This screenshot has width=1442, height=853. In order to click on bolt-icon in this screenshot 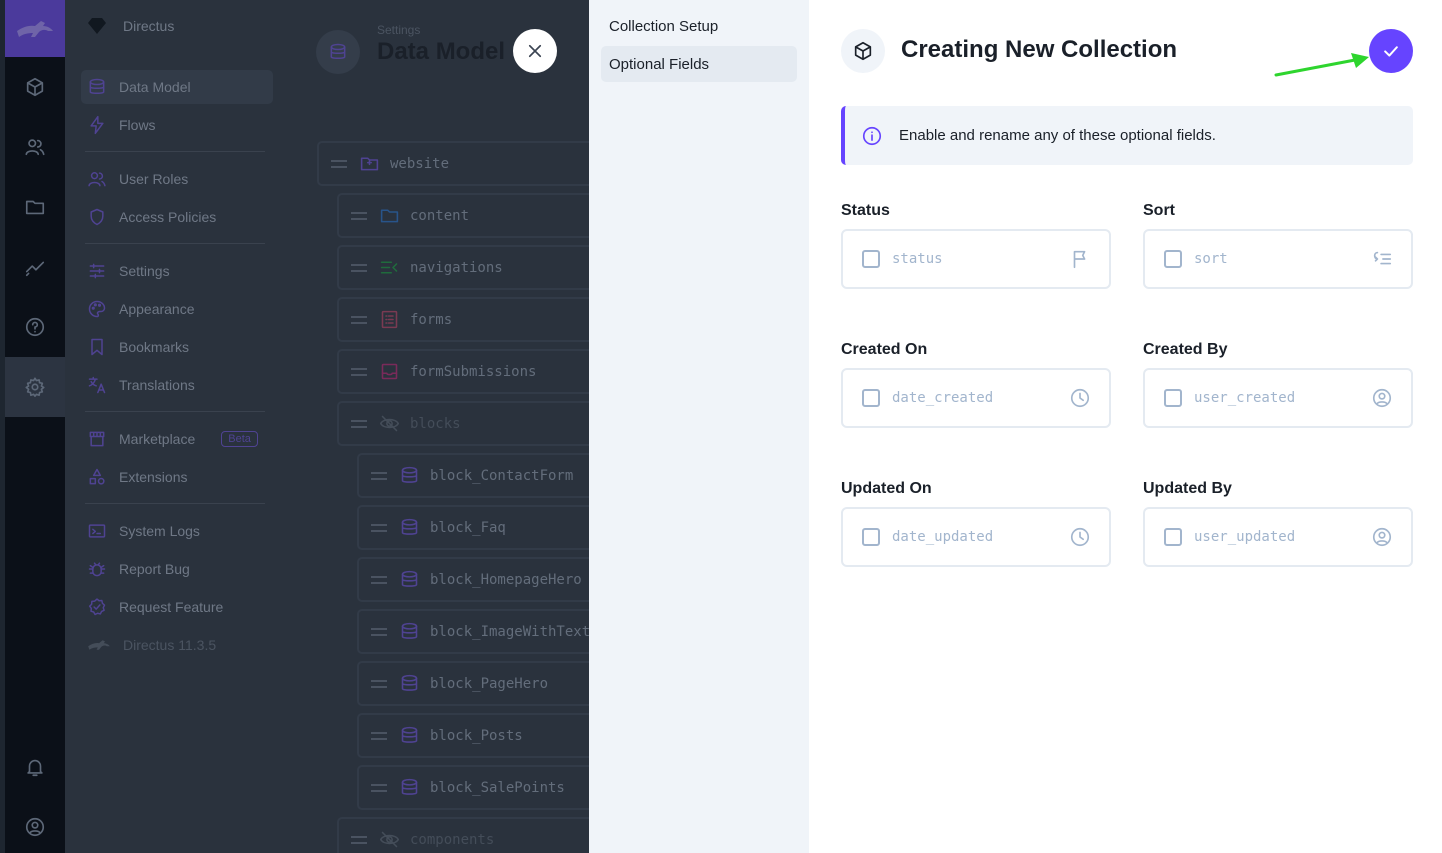, I will do `click(97, 125)`.